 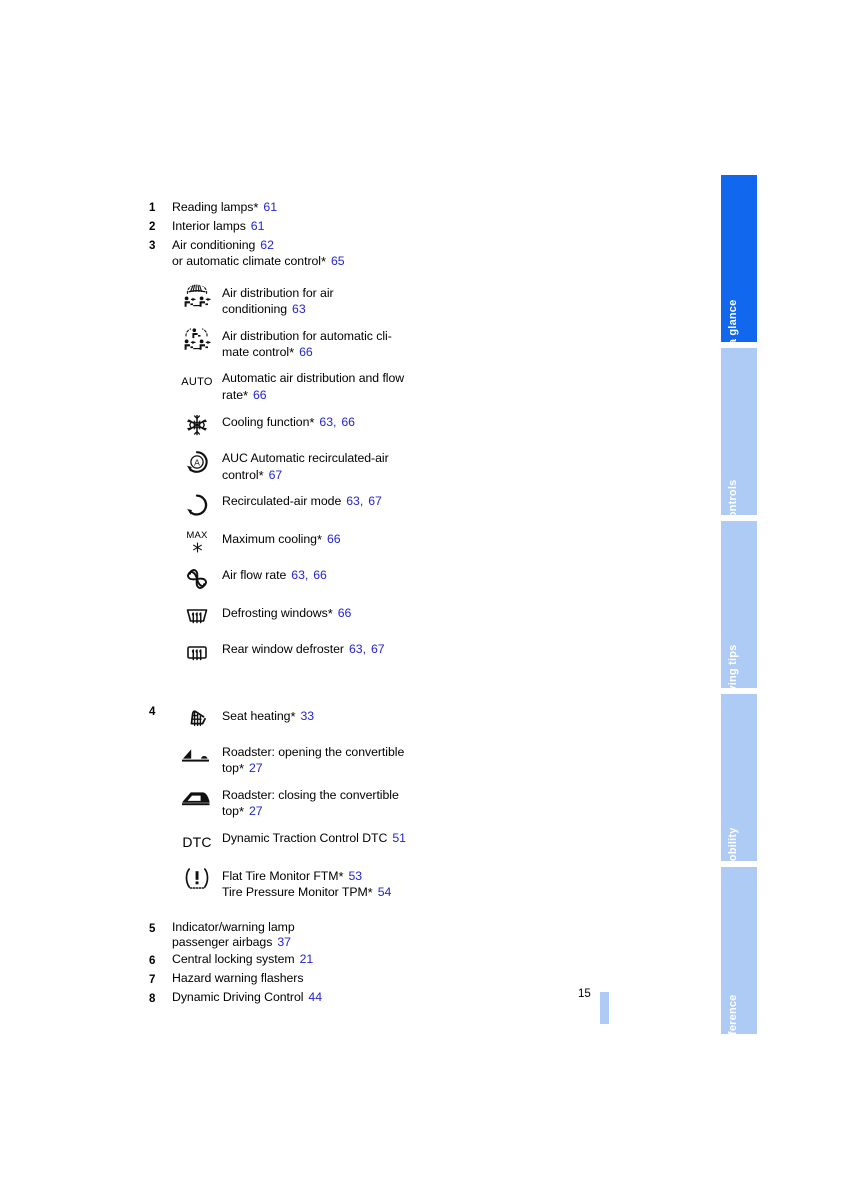 What do you see at coordinates (246, 261) in the screenshot?
I see `legend-label: or automatic climate control` at bounding box center [246, 261].